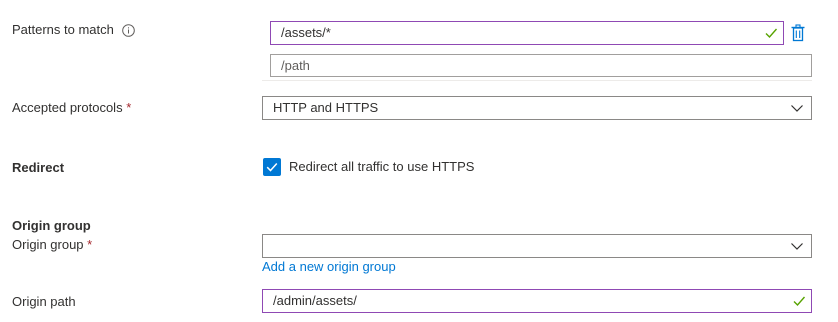 The height and width of the screenshot is (322, 838). What do you see at coordinates (381, 167) in the screenshot?
I see `redirect-checkbox-label: Redirect all traffic to use HTTPS` at bounding box center [381, 167].